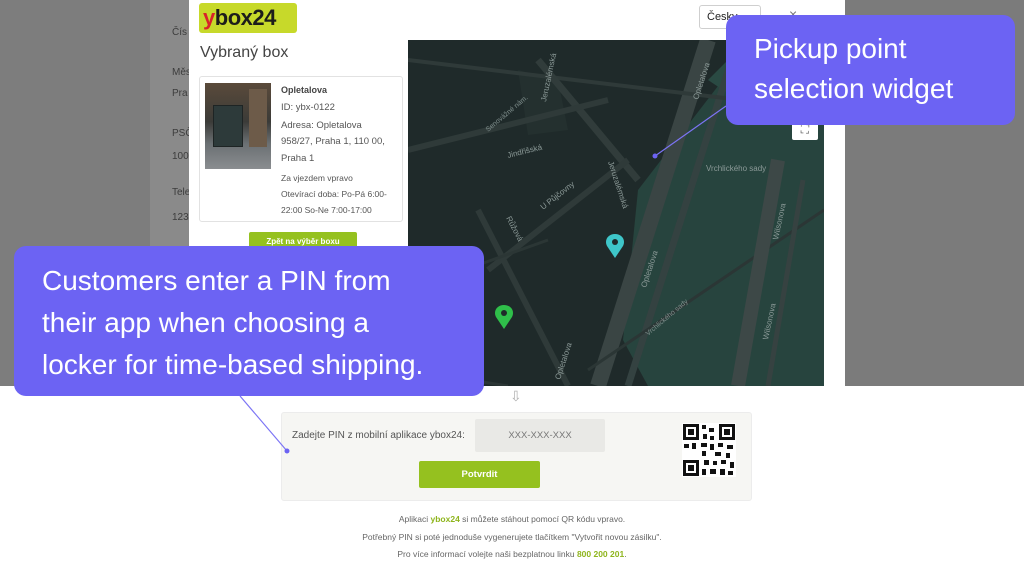  I want to click on callout-line: Customers enter a PIN from, so click(216, 280).